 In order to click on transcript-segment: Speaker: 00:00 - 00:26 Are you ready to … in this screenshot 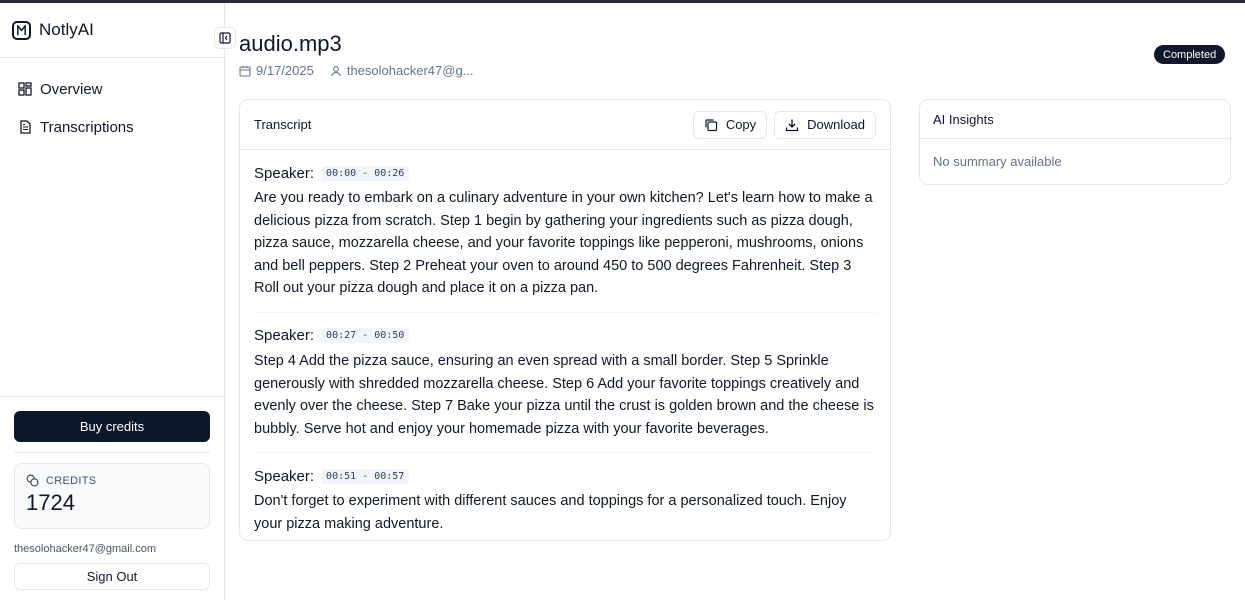, I will do `click(565, 231)`.